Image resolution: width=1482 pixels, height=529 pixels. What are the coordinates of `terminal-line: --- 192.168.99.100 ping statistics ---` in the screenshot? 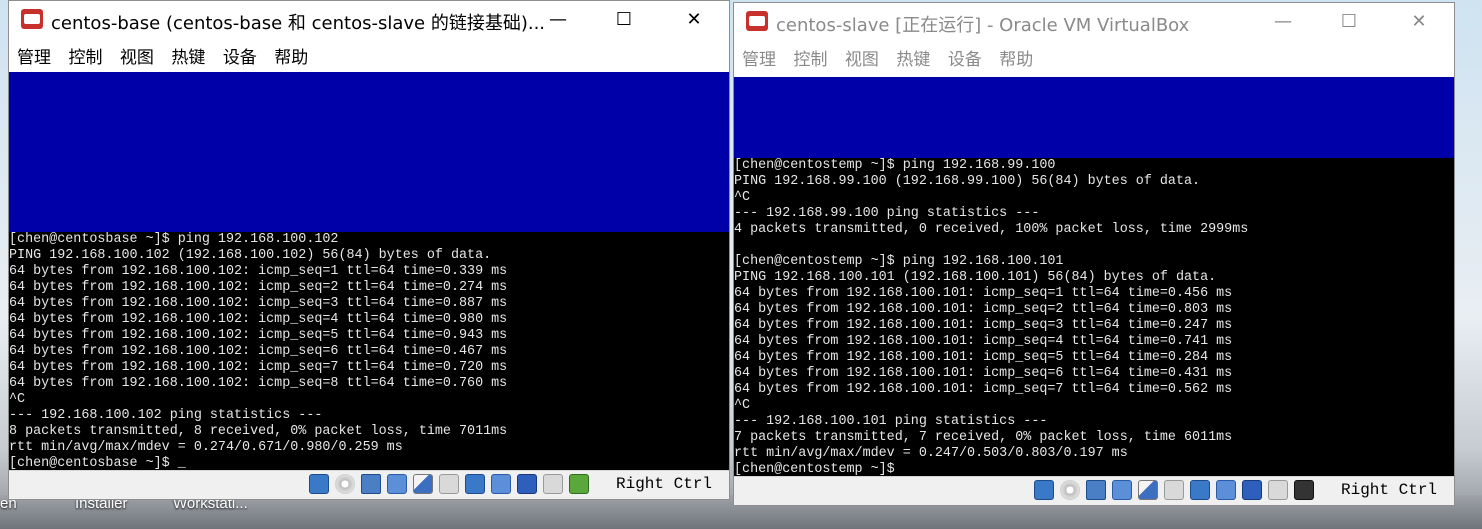 It's located at (887, 213).